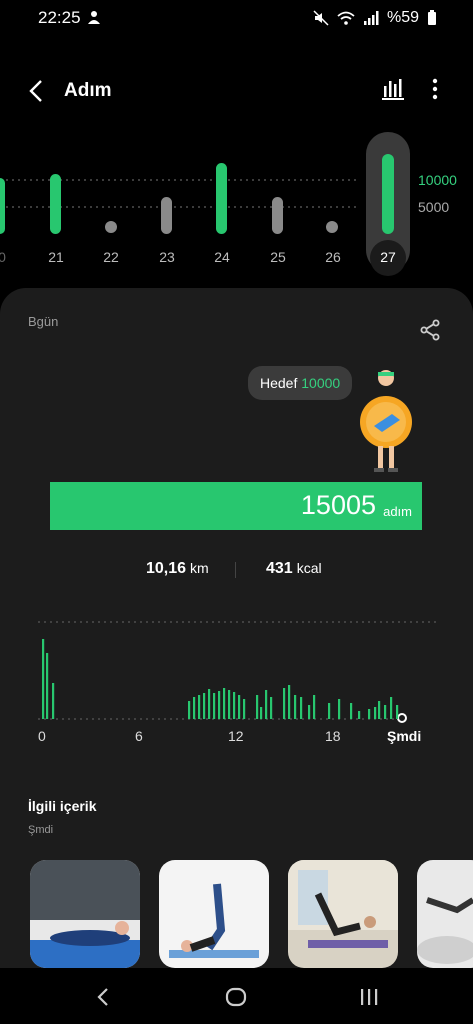  Describe the element at coordinates (11, 257) in the screenshot. I see `week-day-label: 0` at that location.